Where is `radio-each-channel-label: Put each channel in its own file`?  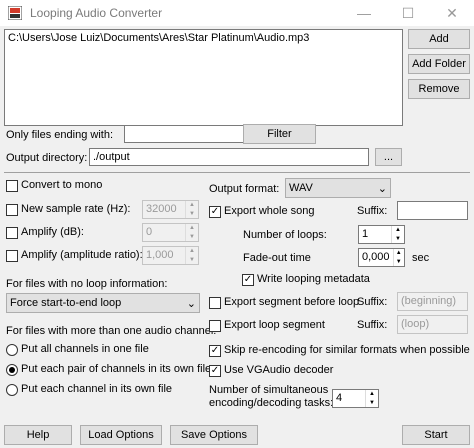
radio-each-channel-label: Put each channel in its own file is located at coordinates (97, 389).